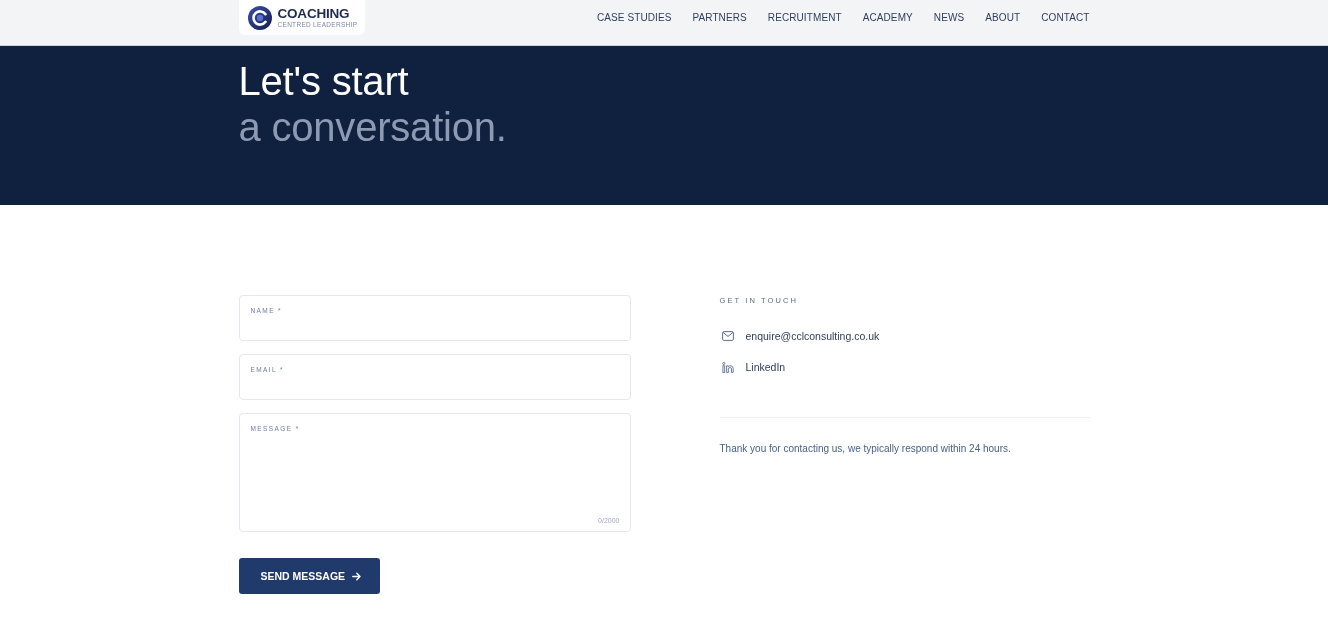 The image size is (1328, 642). Describe the element at coordinates (865, 449) in the screenshot. I see `response-note: Thank you for contacting us, we typically respond within 24 hours.` at that location.